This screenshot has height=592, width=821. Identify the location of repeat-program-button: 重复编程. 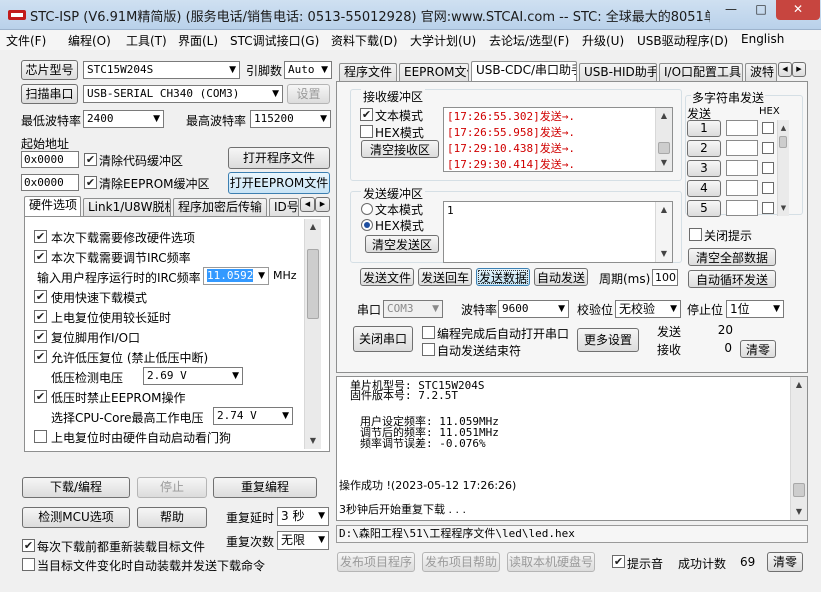
(265, 487).